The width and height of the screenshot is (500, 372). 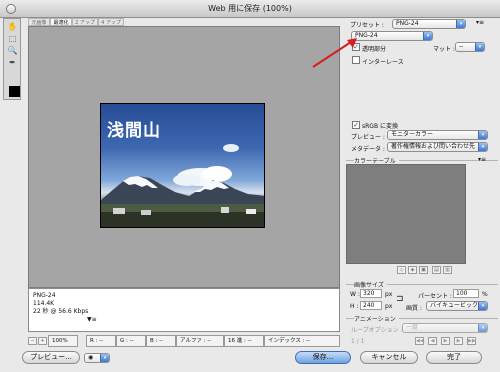 What do you see at coordinates (406, 214) in the screenshot?
I see `color-table` at bounding box center [406, 214].